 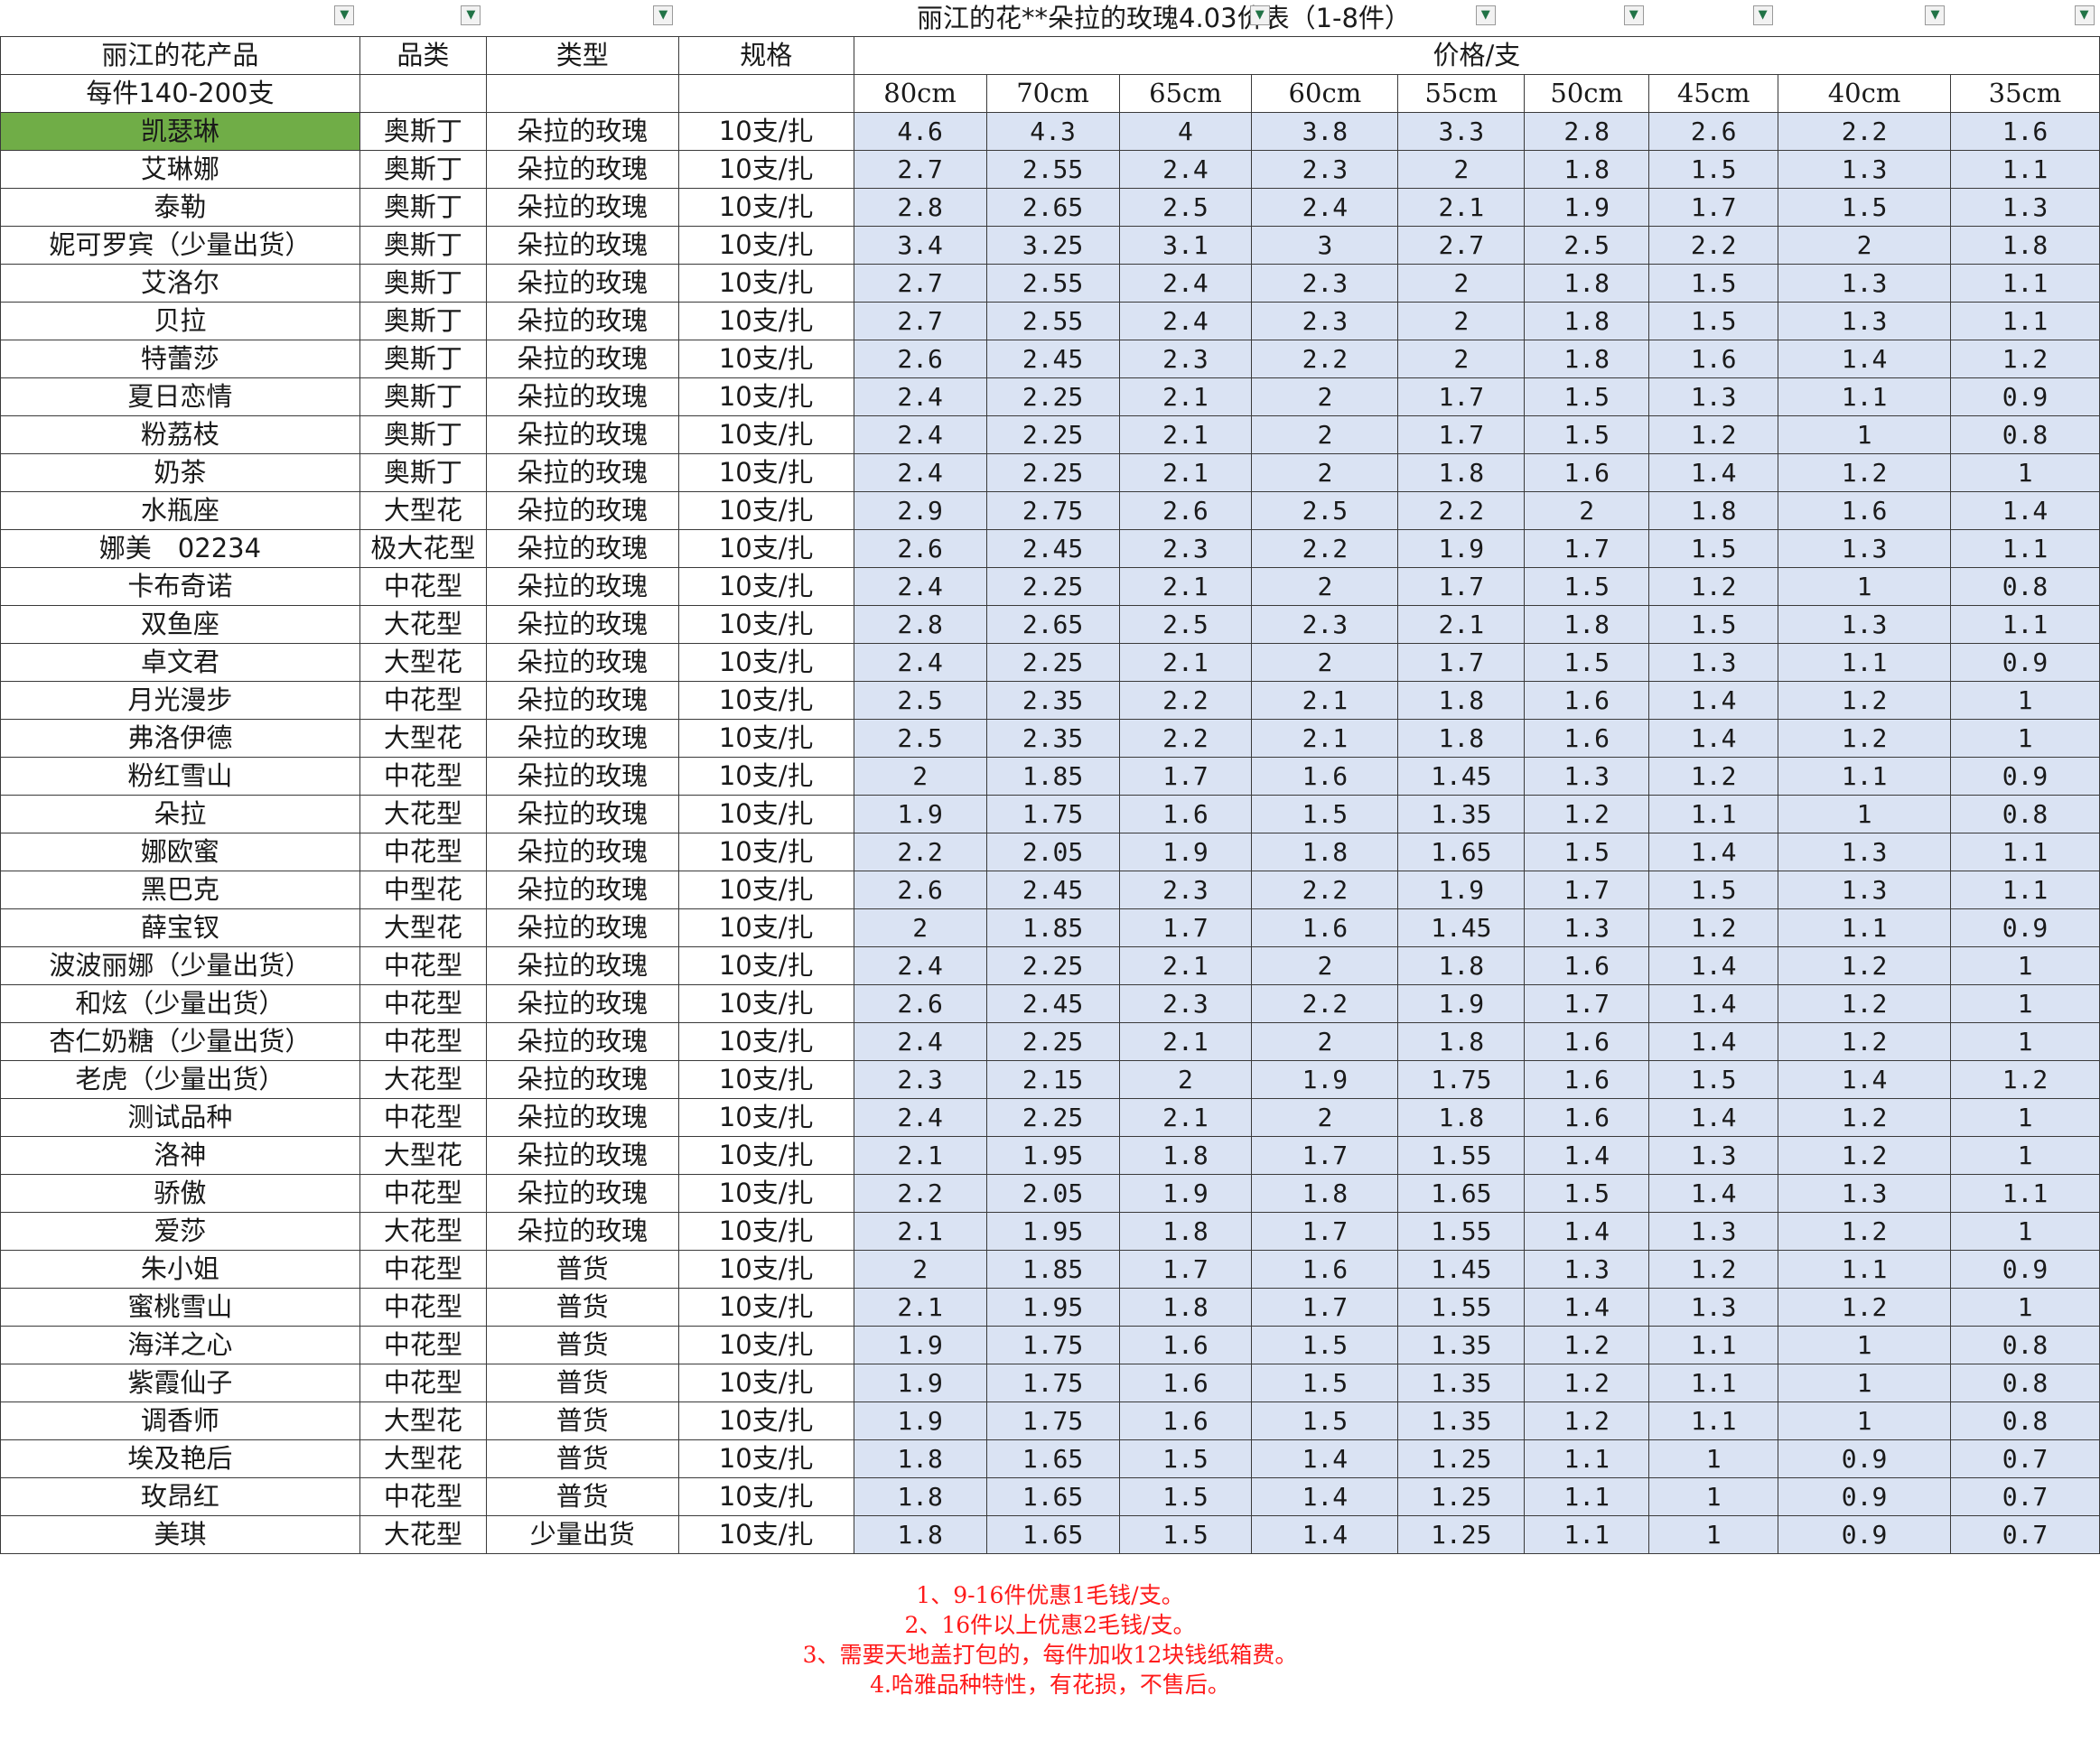 I want to click on price-cell: 2.7, so click(x=920, y=169).